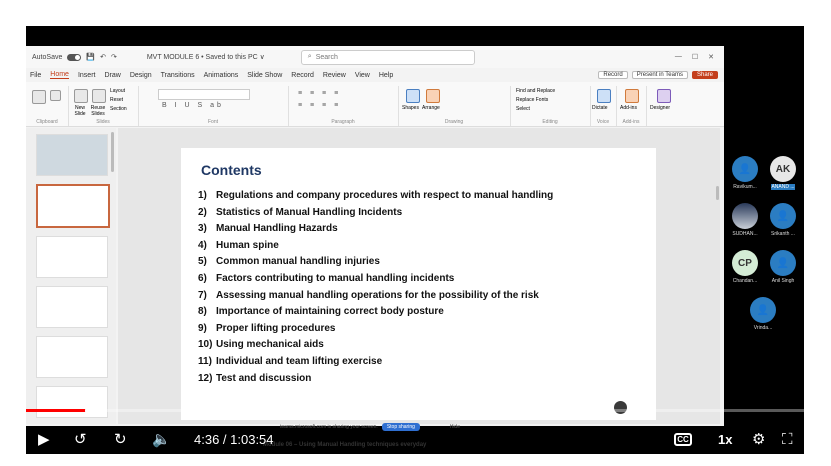  What do you see at coordinates (745, 216) in the screenshot?
I see `avatar` at bounding box center [745, 216].